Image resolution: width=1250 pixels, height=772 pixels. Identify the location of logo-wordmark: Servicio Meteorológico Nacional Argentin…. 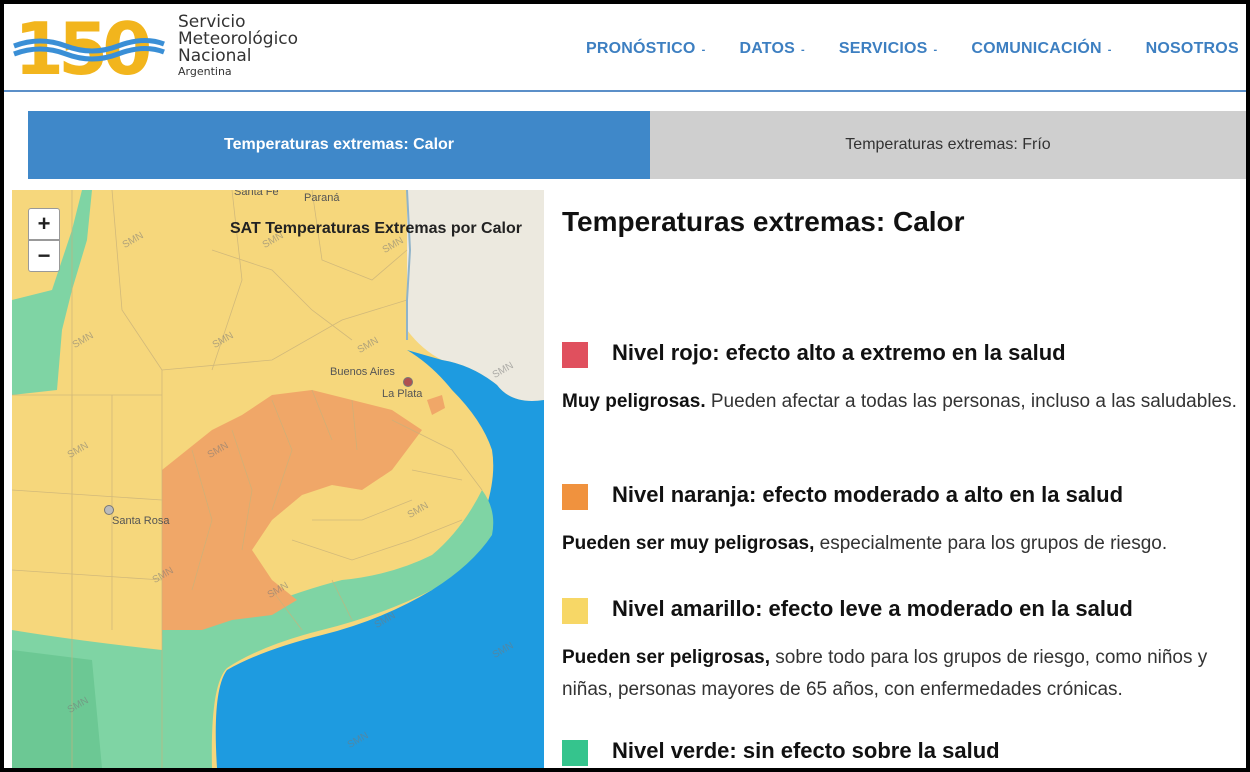
(238, 46).